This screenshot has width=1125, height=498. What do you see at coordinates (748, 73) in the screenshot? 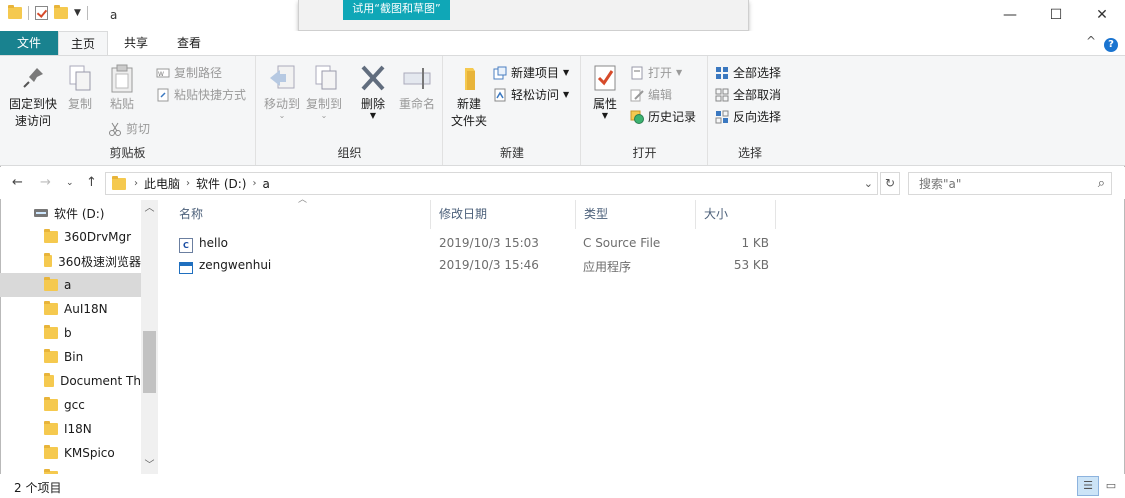
I see `select-all-button: 全部选择` at bounding box center [748, 73].